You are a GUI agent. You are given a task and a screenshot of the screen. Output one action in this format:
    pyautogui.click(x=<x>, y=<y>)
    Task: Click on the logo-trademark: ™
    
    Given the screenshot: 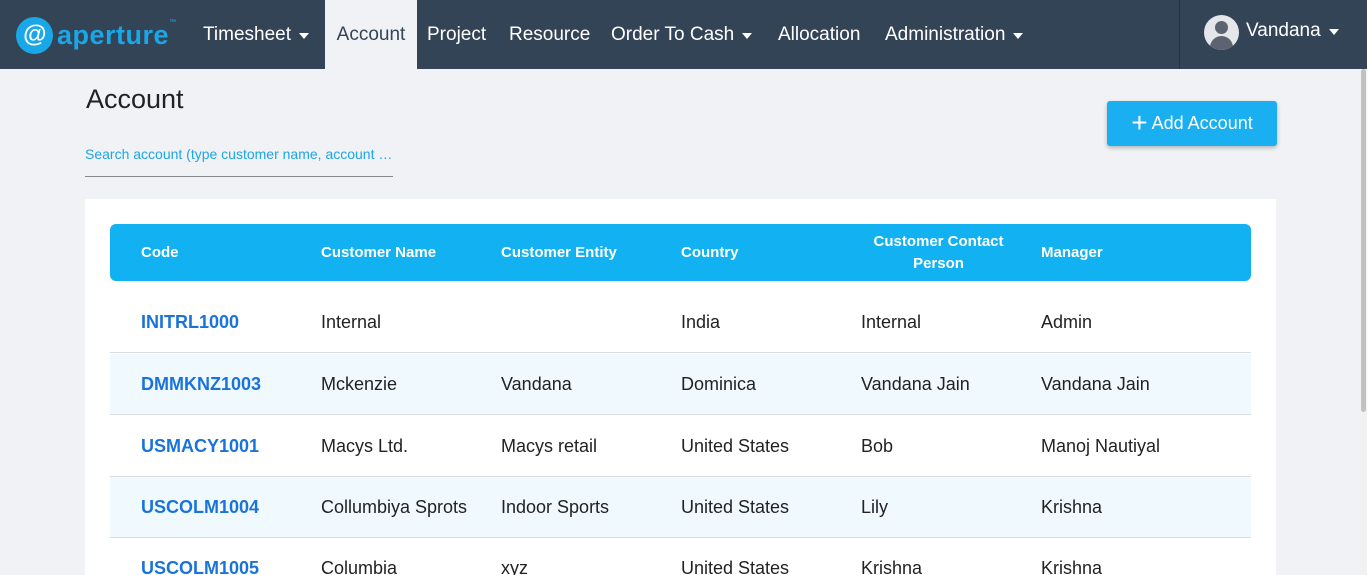 What is the action you would take?
    pyautogui.click(x=173, y=22)
    